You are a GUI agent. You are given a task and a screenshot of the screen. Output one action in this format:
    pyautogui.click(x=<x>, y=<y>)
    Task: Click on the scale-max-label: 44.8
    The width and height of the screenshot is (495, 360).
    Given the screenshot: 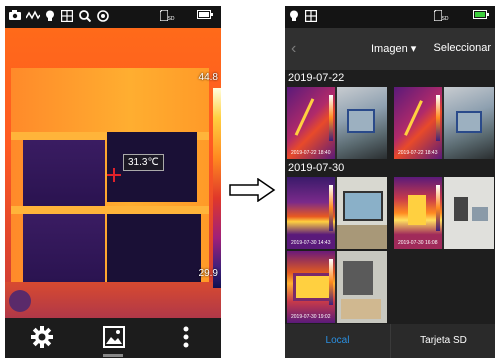 What is the action you would take?
    pyautogui.click(x=208, y=77)
    